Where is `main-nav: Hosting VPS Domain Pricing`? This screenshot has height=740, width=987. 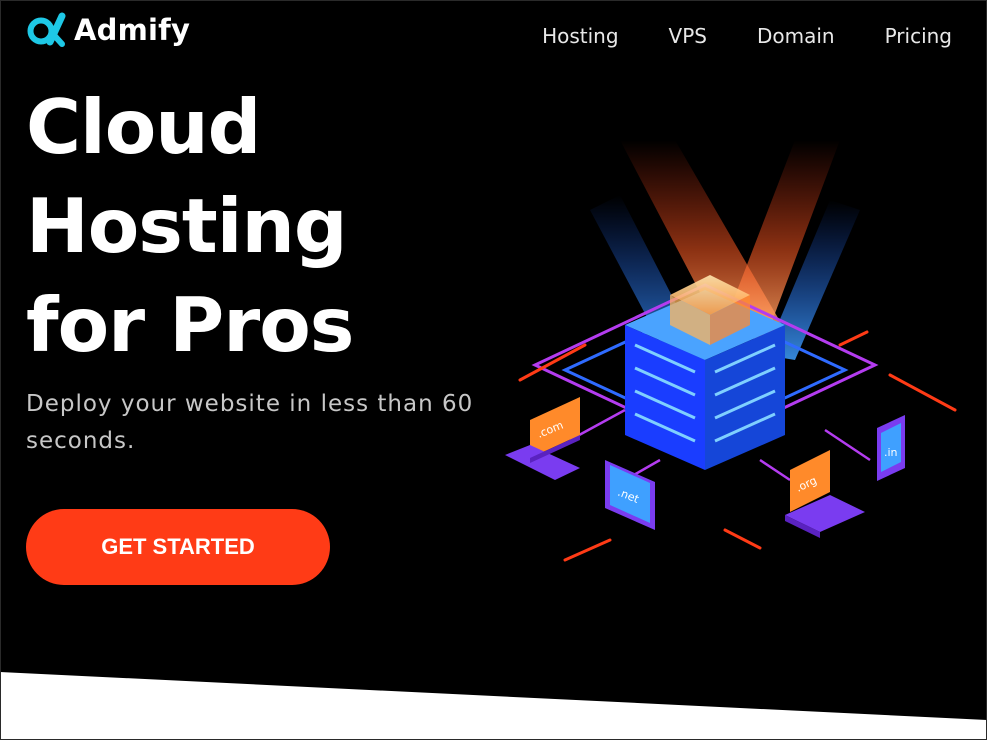 main-nav: Hosting VPS Domain Pricing is located at coordinates (747, 36).